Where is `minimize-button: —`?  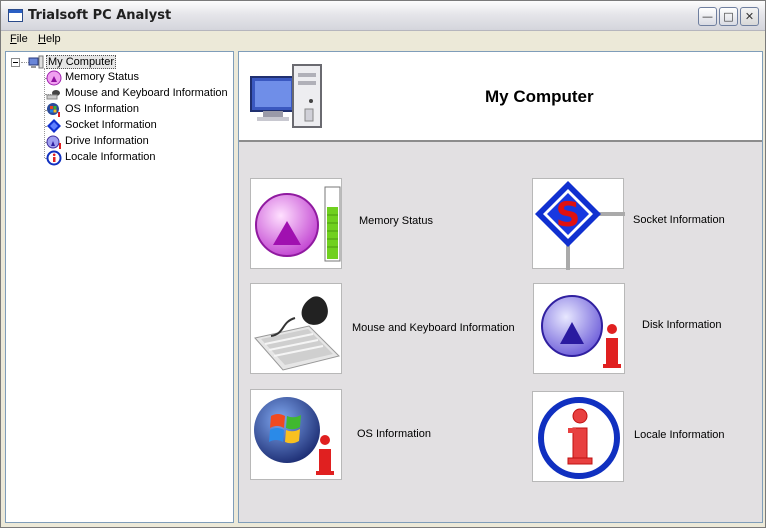 minimize-button: — is located at coordinates (707, 16).